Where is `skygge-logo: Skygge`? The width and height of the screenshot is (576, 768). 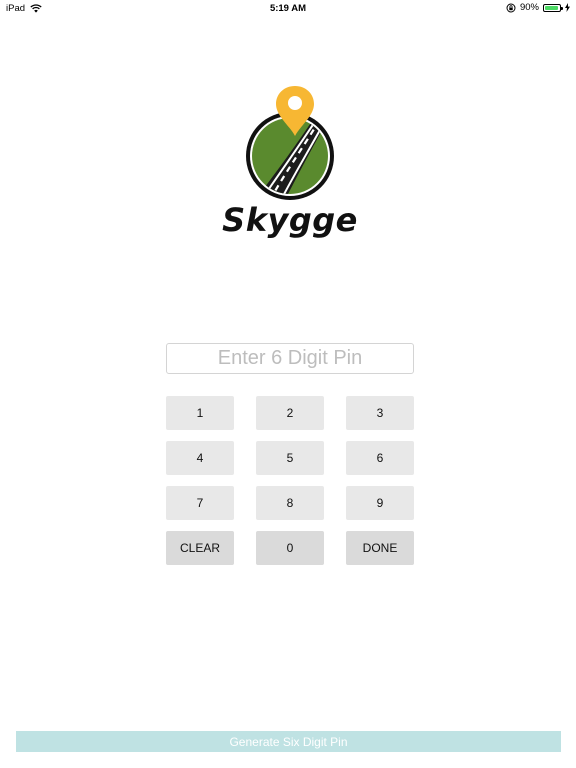
skygge-logo: Skygge is located at coordinates (290, 162).